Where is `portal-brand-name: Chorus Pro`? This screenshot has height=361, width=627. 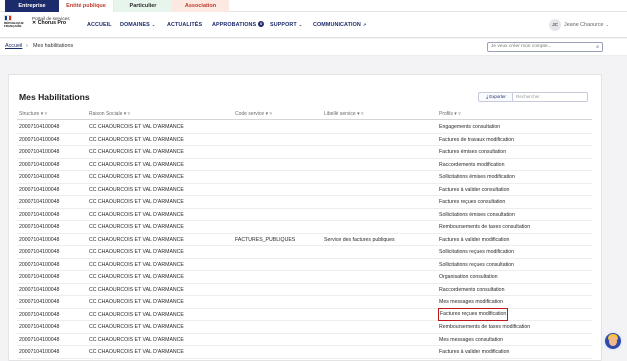 portal-brand-name: Chorus Pro is located at coordinates (52, 23).